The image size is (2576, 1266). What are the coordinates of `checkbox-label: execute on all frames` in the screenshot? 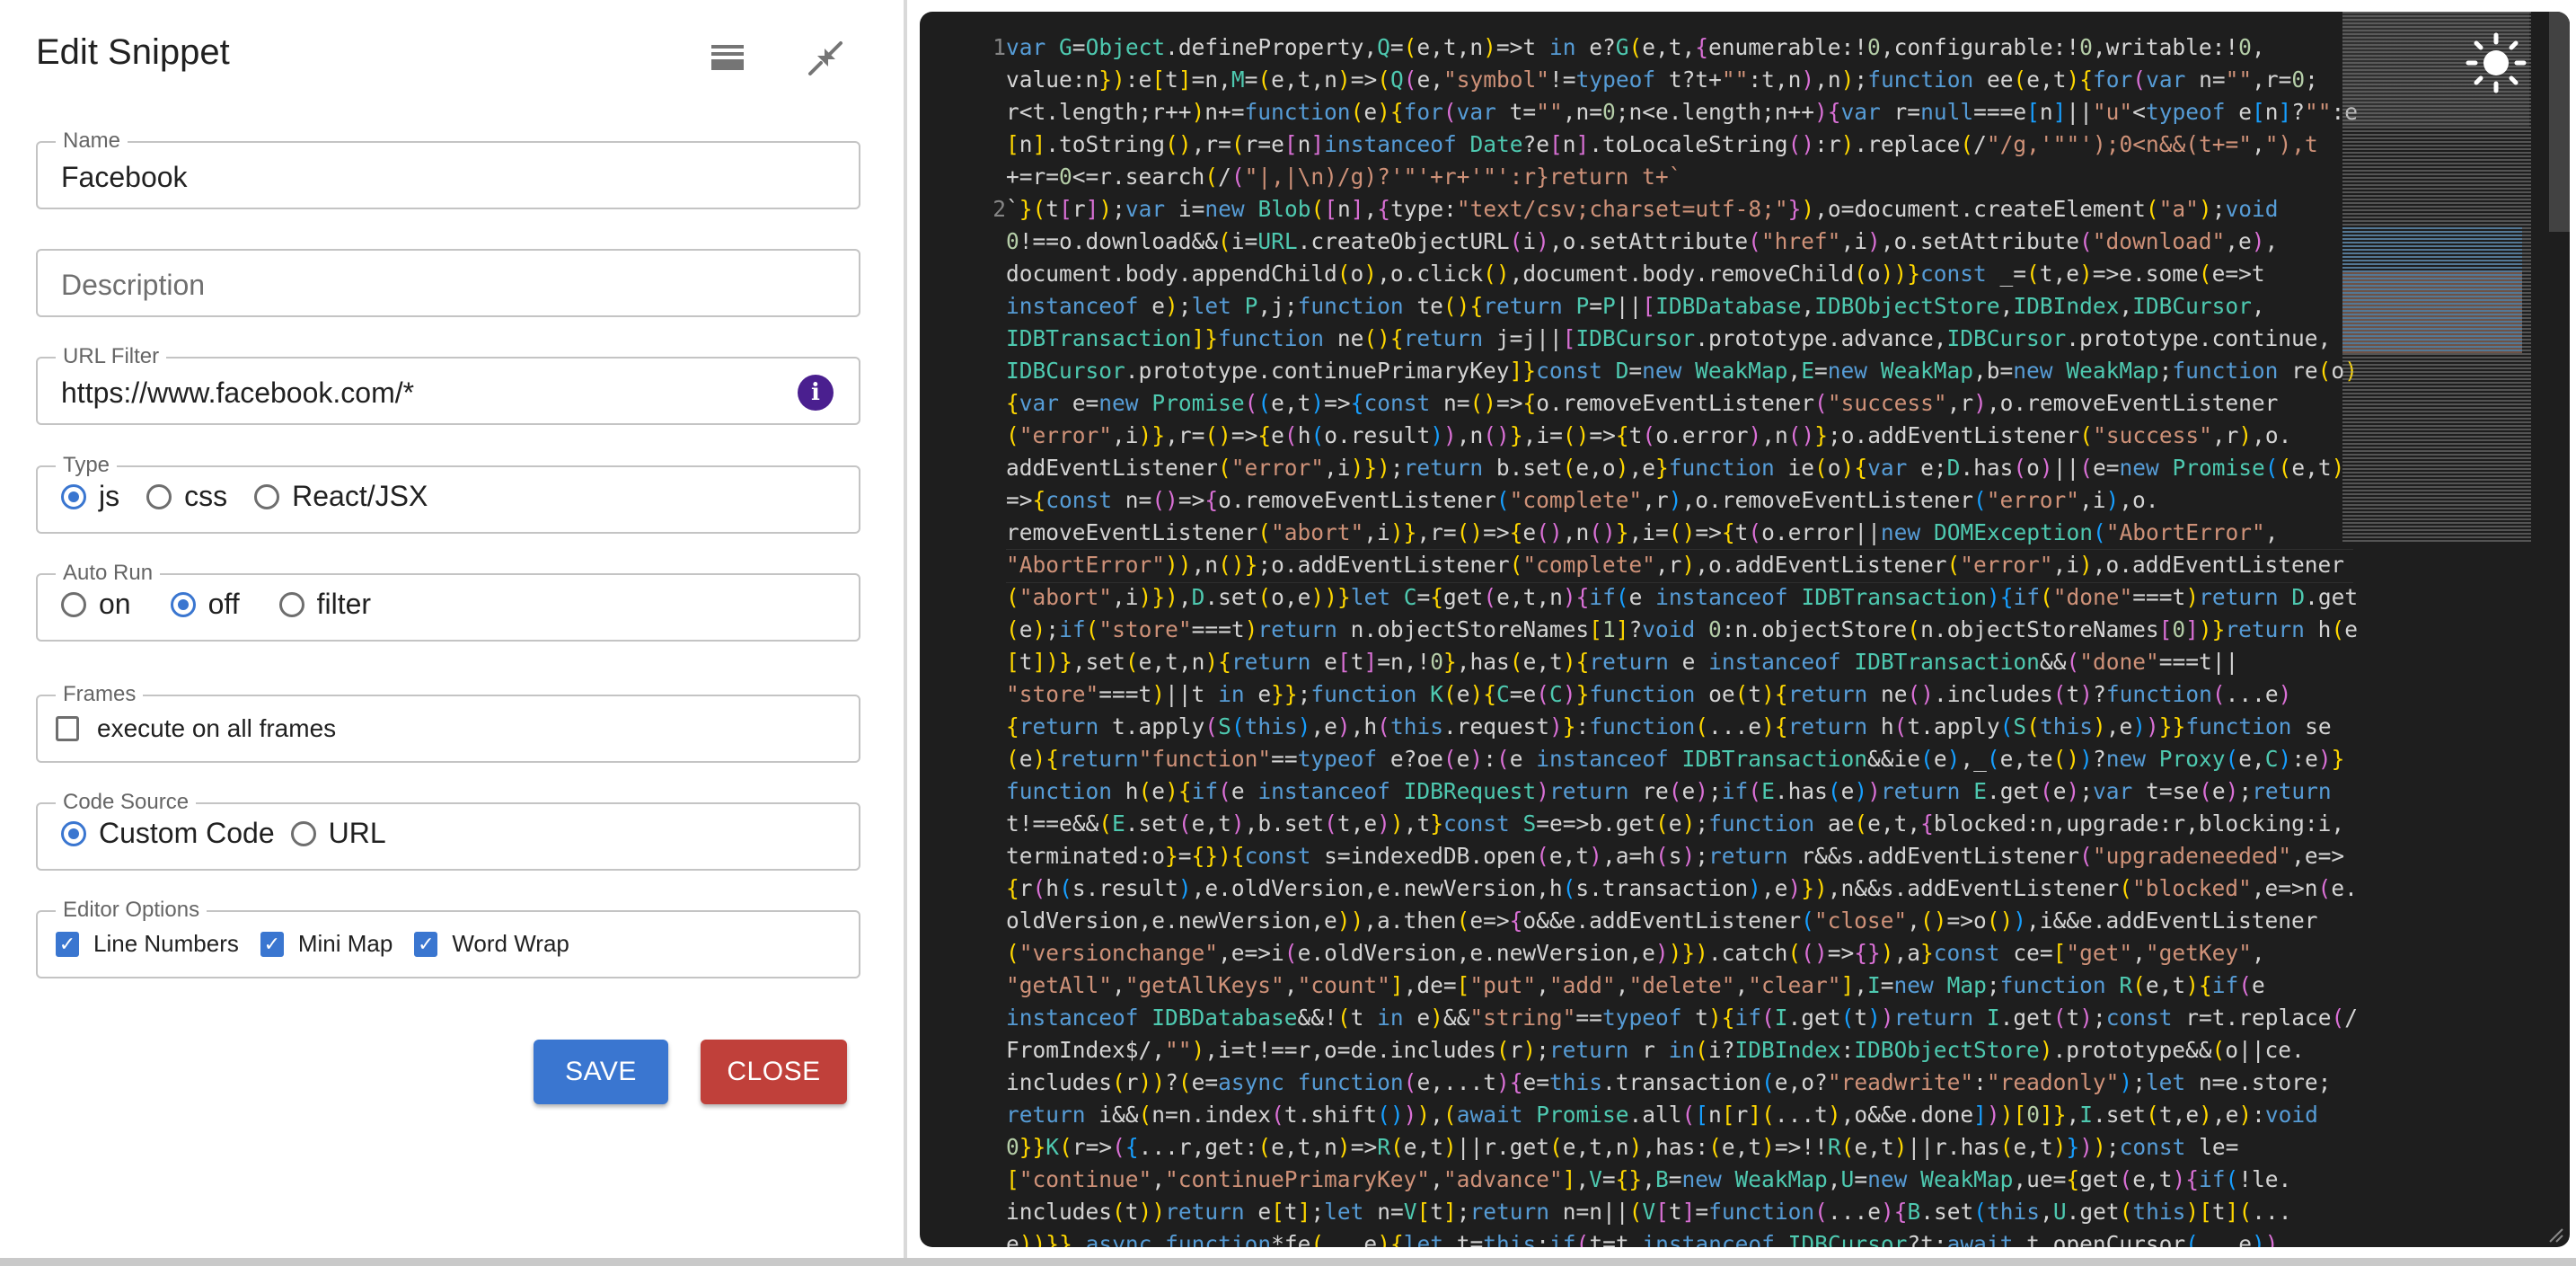 It's located at (217, 728).